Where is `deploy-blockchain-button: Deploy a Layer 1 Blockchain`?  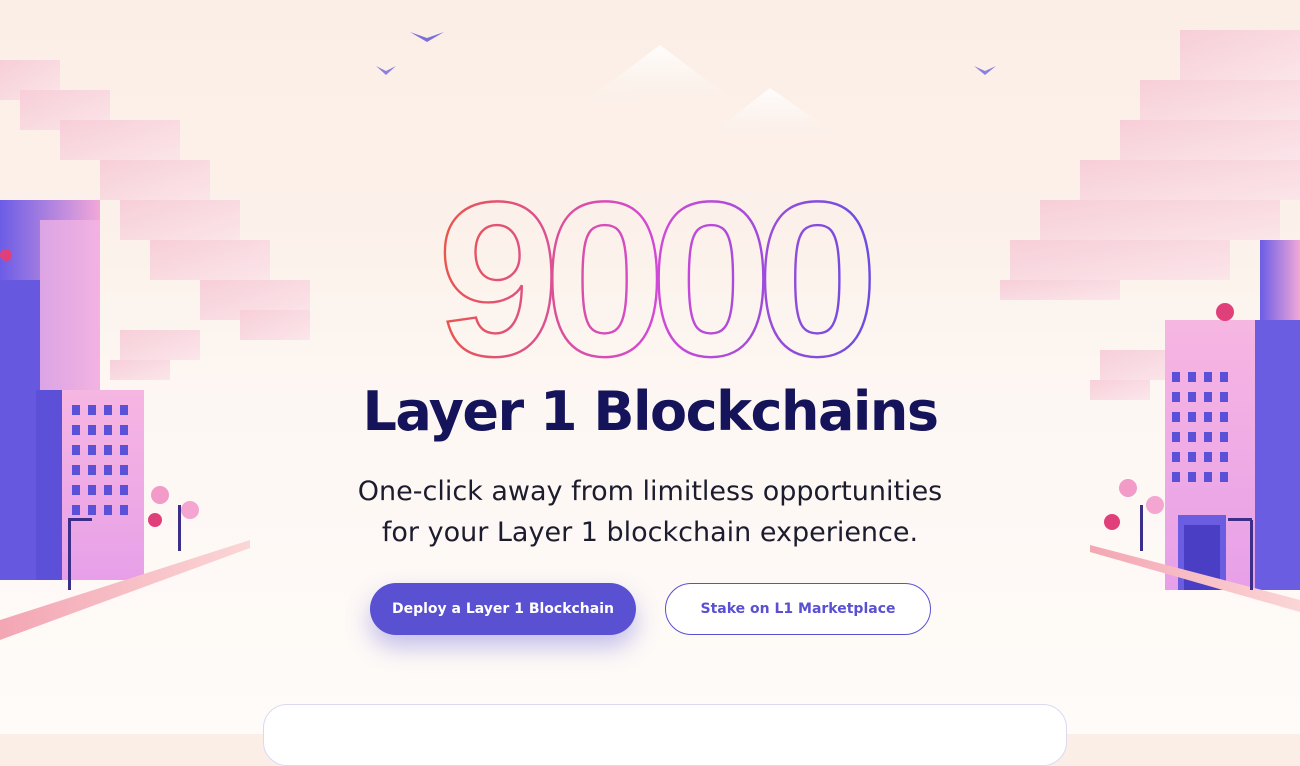
deploy-blockchain-button: Deploy a Layer 1 Blockchain is located at coordinates (503, 609).